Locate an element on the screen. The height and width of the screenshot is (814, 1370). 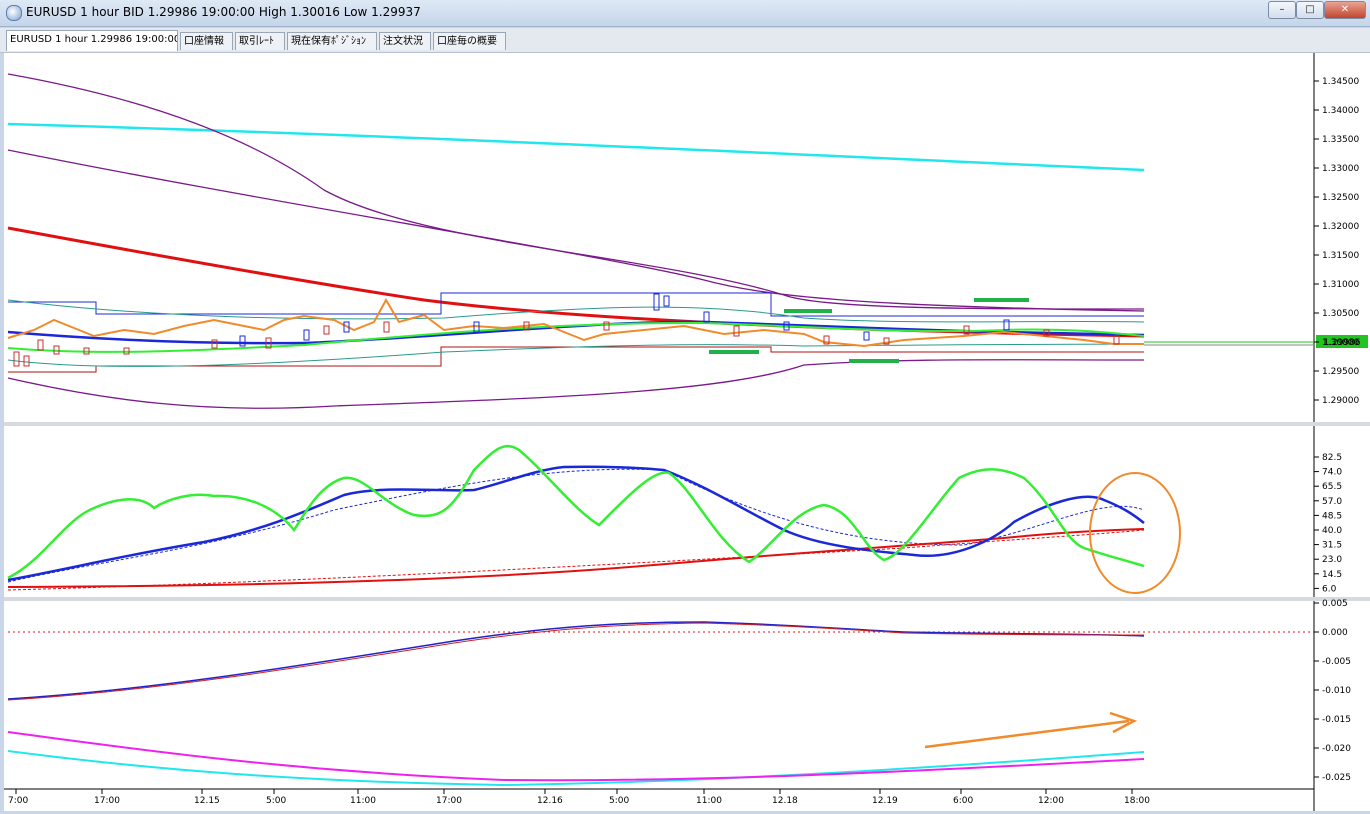
y-tick-label: 74.0 is located at coordinates (1332, 473).